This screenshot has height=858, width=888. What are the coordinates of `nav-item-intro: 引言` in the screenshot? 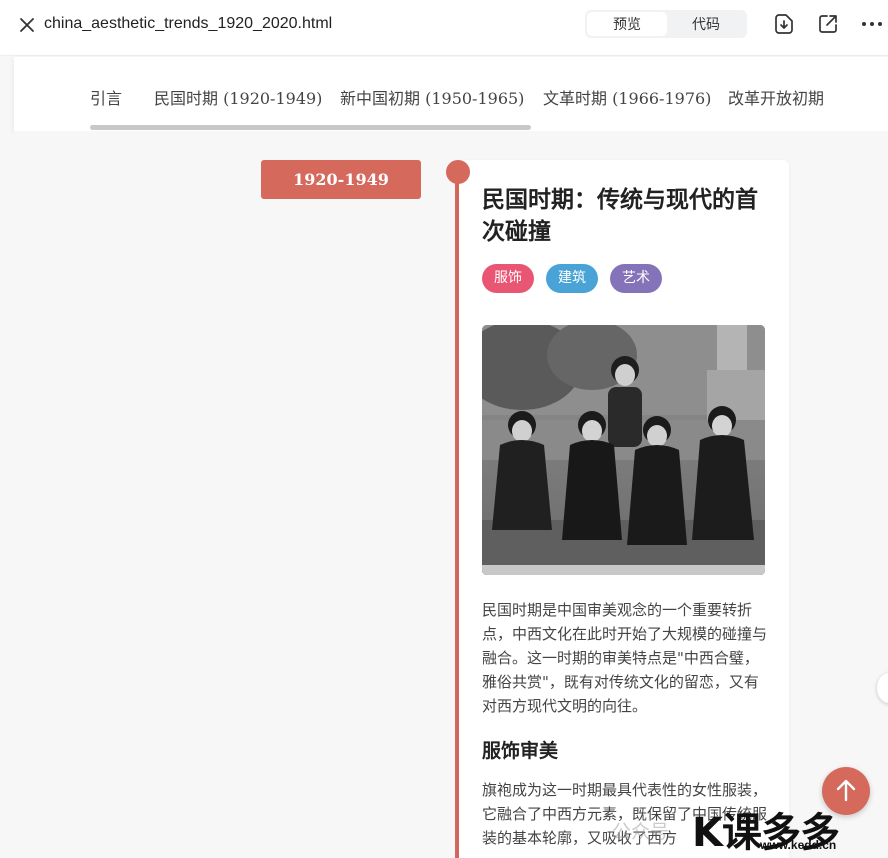 It's located at (106, 97).